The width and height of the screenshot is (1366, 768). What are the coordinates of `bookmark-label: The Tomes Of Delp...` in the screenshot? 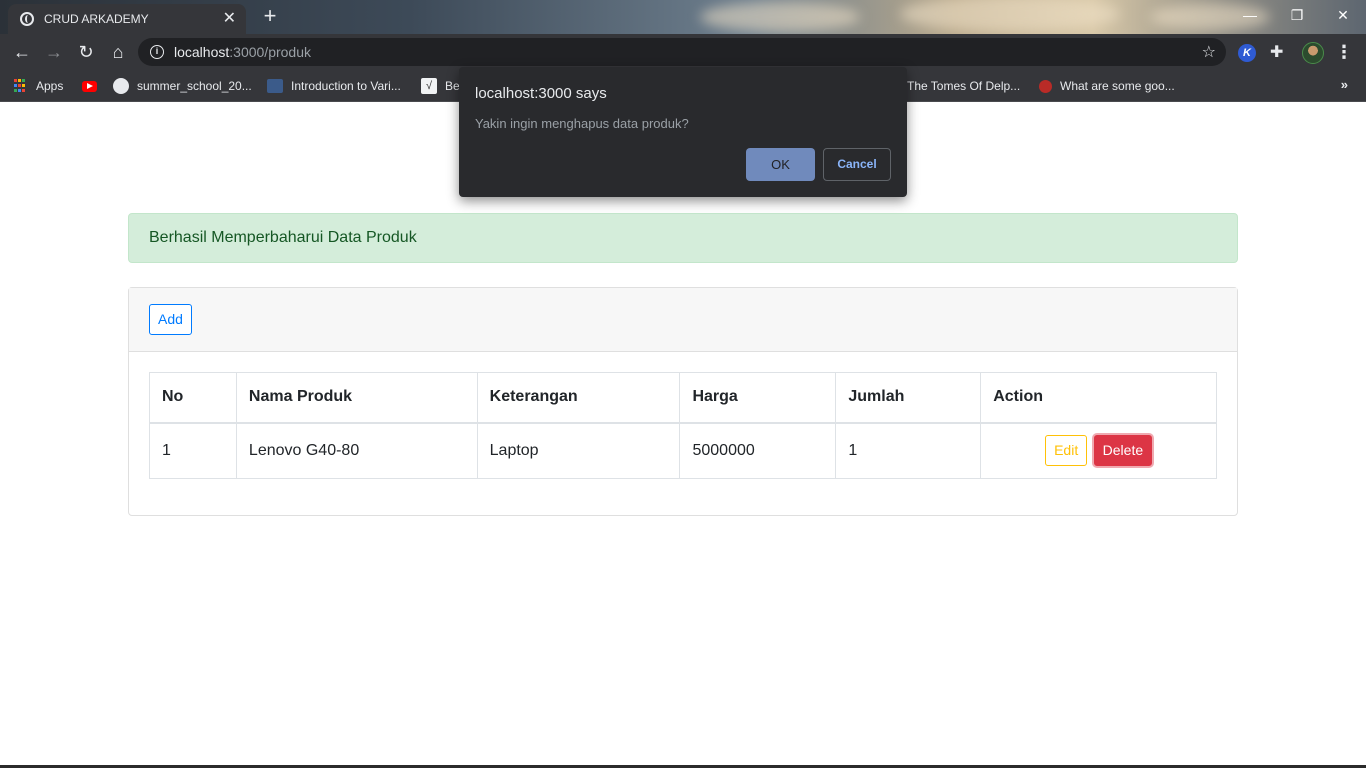 It's located at (964, 86).